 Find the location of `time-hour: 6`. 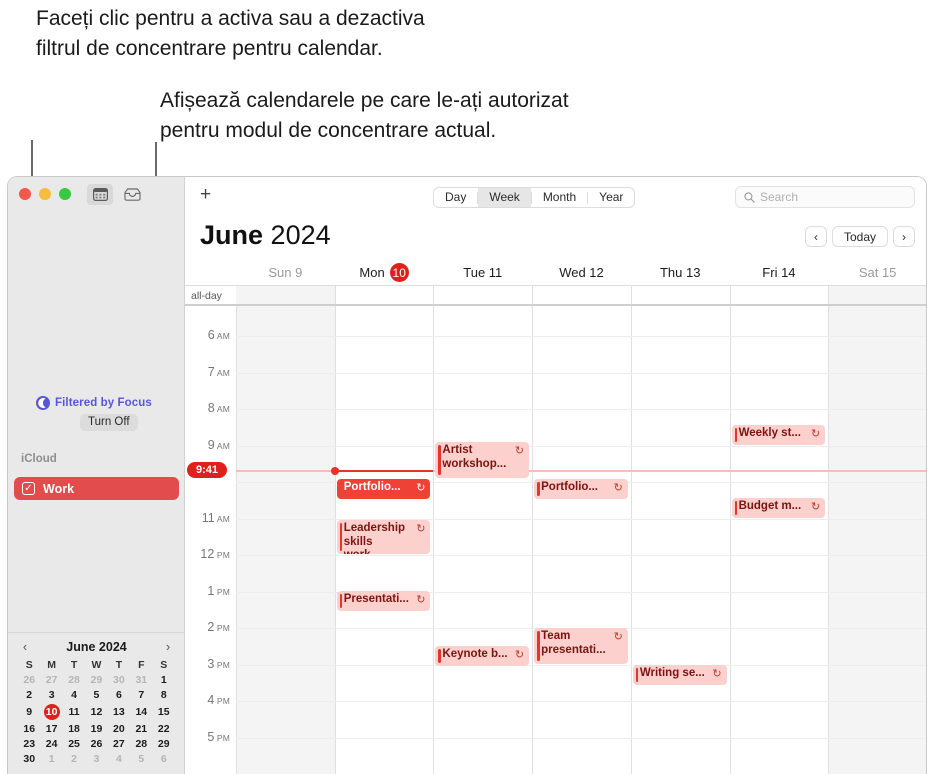

time-hour: 6 is located at coordinates (211, 335).